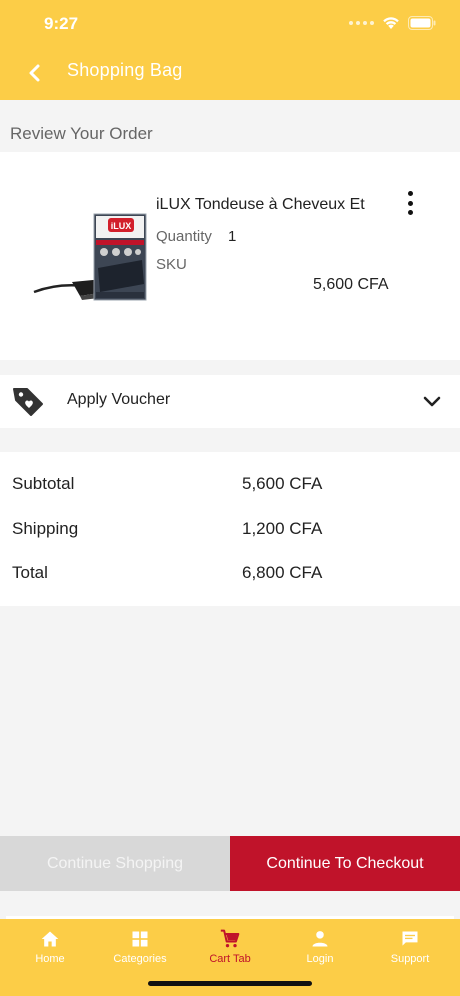 The height and width of the screenshot is (996, 460). What do you see at coordinates (410, 938) in the screenshot?
I see `chat-icon` at bounding box center [410, 938].